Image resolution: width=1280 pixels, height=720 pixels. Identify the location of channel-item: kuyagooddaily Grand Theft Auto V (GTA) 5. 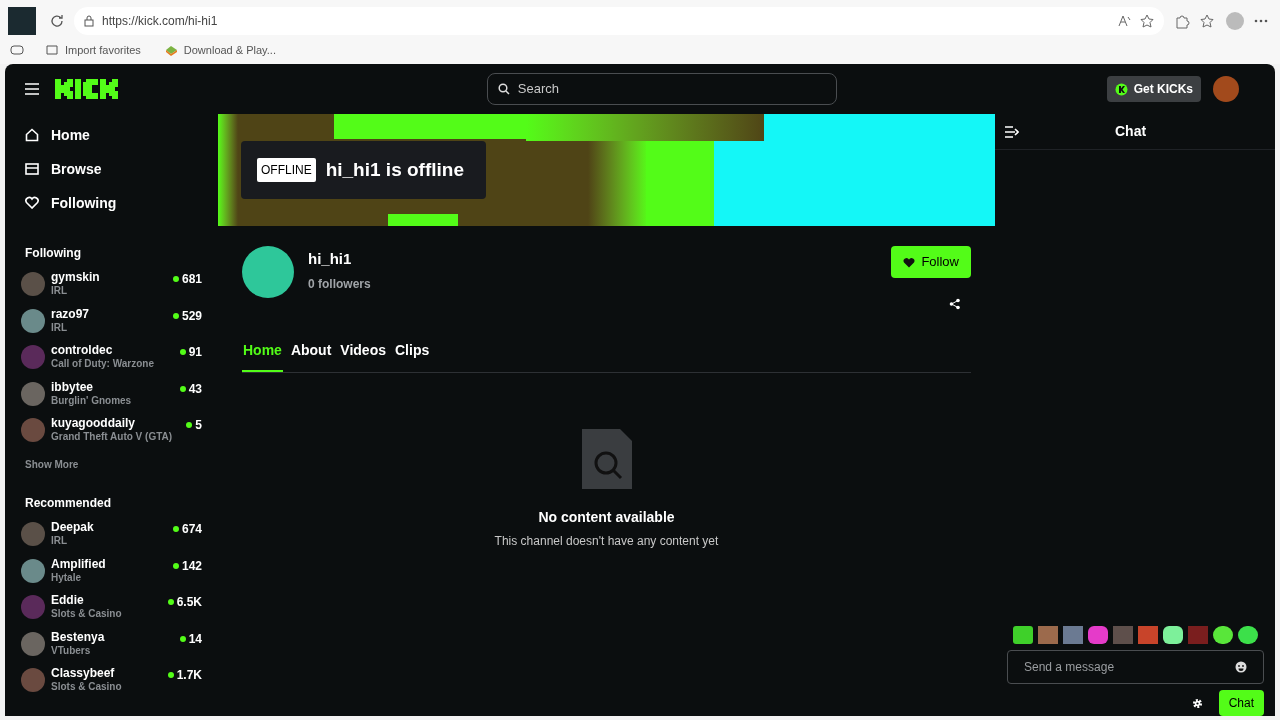
(111, 434).